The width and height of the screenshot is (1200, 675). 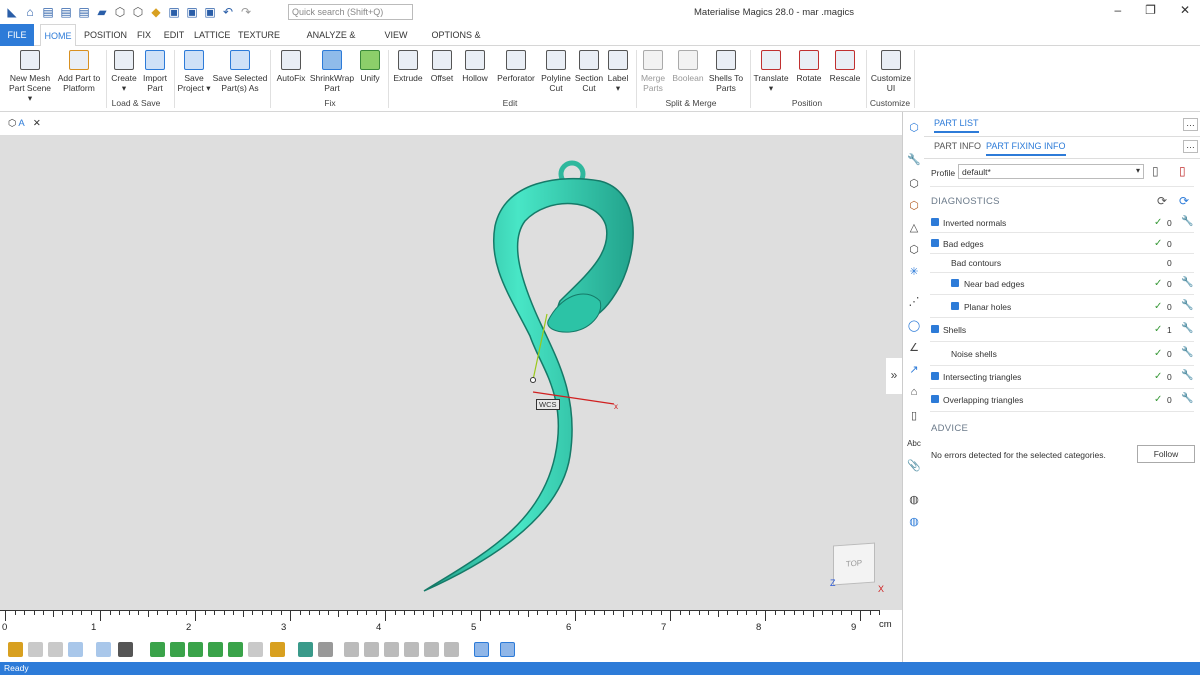 What do you see at coordinates (215, 649) in the screenshot?
I see `render-mode-icon` at bounding box center [215, 649].